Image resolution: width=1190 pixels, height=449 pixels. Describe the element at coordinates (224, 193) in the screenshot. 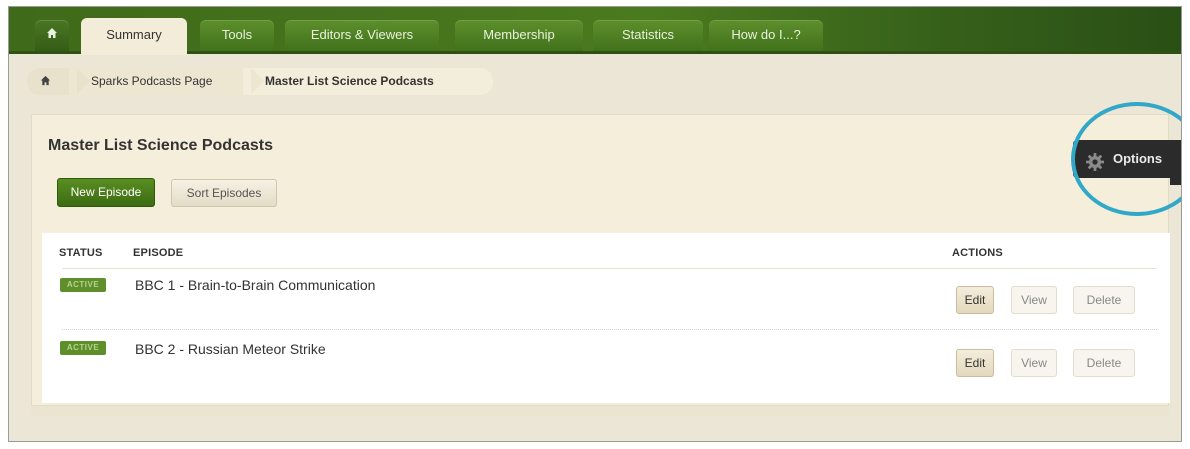

I see `sort-episodes-button: Sort Episodes` at that location.